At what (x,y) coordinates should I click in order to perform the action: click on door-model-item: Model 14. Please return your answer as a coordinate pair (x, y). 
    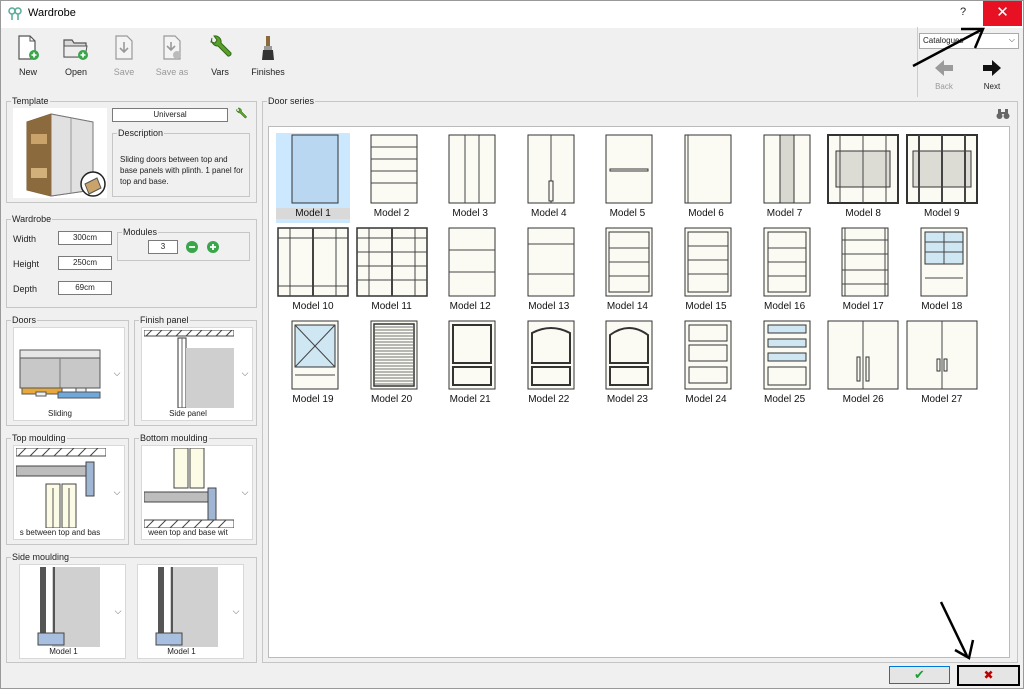
    Looking at the image, I should click on (627, 271).